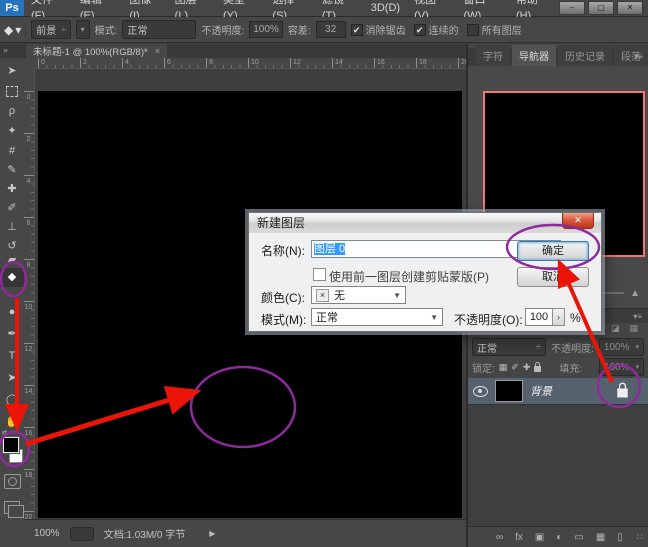 The image size is (648, 547). Describe the element at coordinates (159, 29) in the screenshot. I see `mode-select: 正常` at that location.